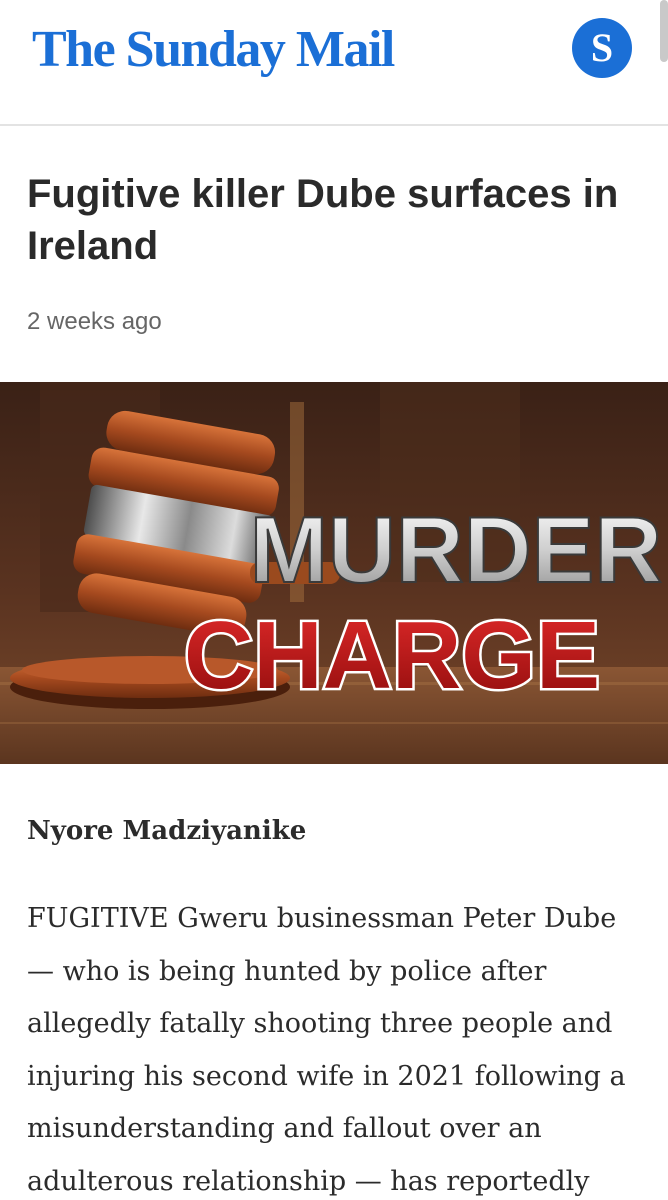 This screenshot has height=1200, width=668. What do you see at coordinates (456, 549) in the screenshot?
I see `image-text-murder: MURDER` at bounding box center [456, 549].